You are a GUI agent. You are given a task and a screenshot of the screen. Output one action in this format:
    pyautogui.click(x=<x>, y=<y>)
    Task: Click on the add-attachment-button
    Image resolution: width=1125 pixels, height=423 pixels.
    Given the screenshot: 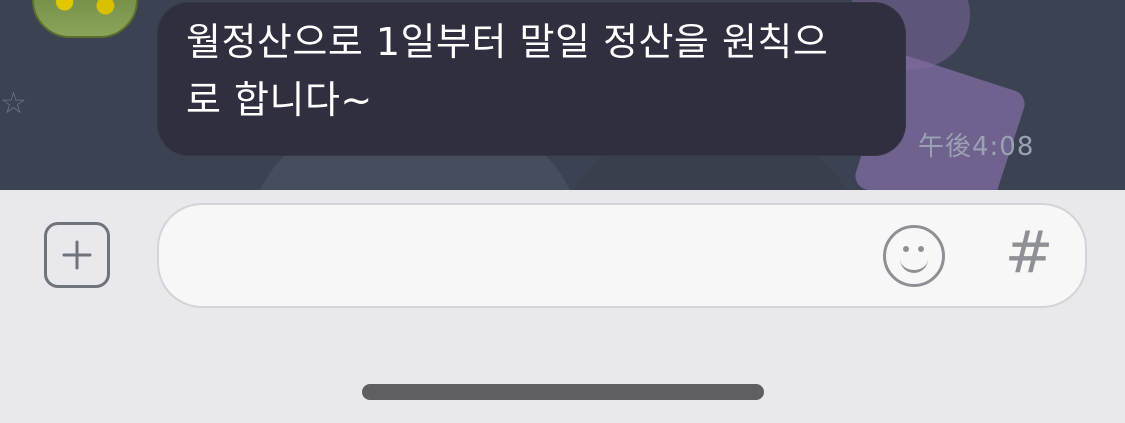 What is the action you would take?
    pyautogui.click(x=77, y=255)
    